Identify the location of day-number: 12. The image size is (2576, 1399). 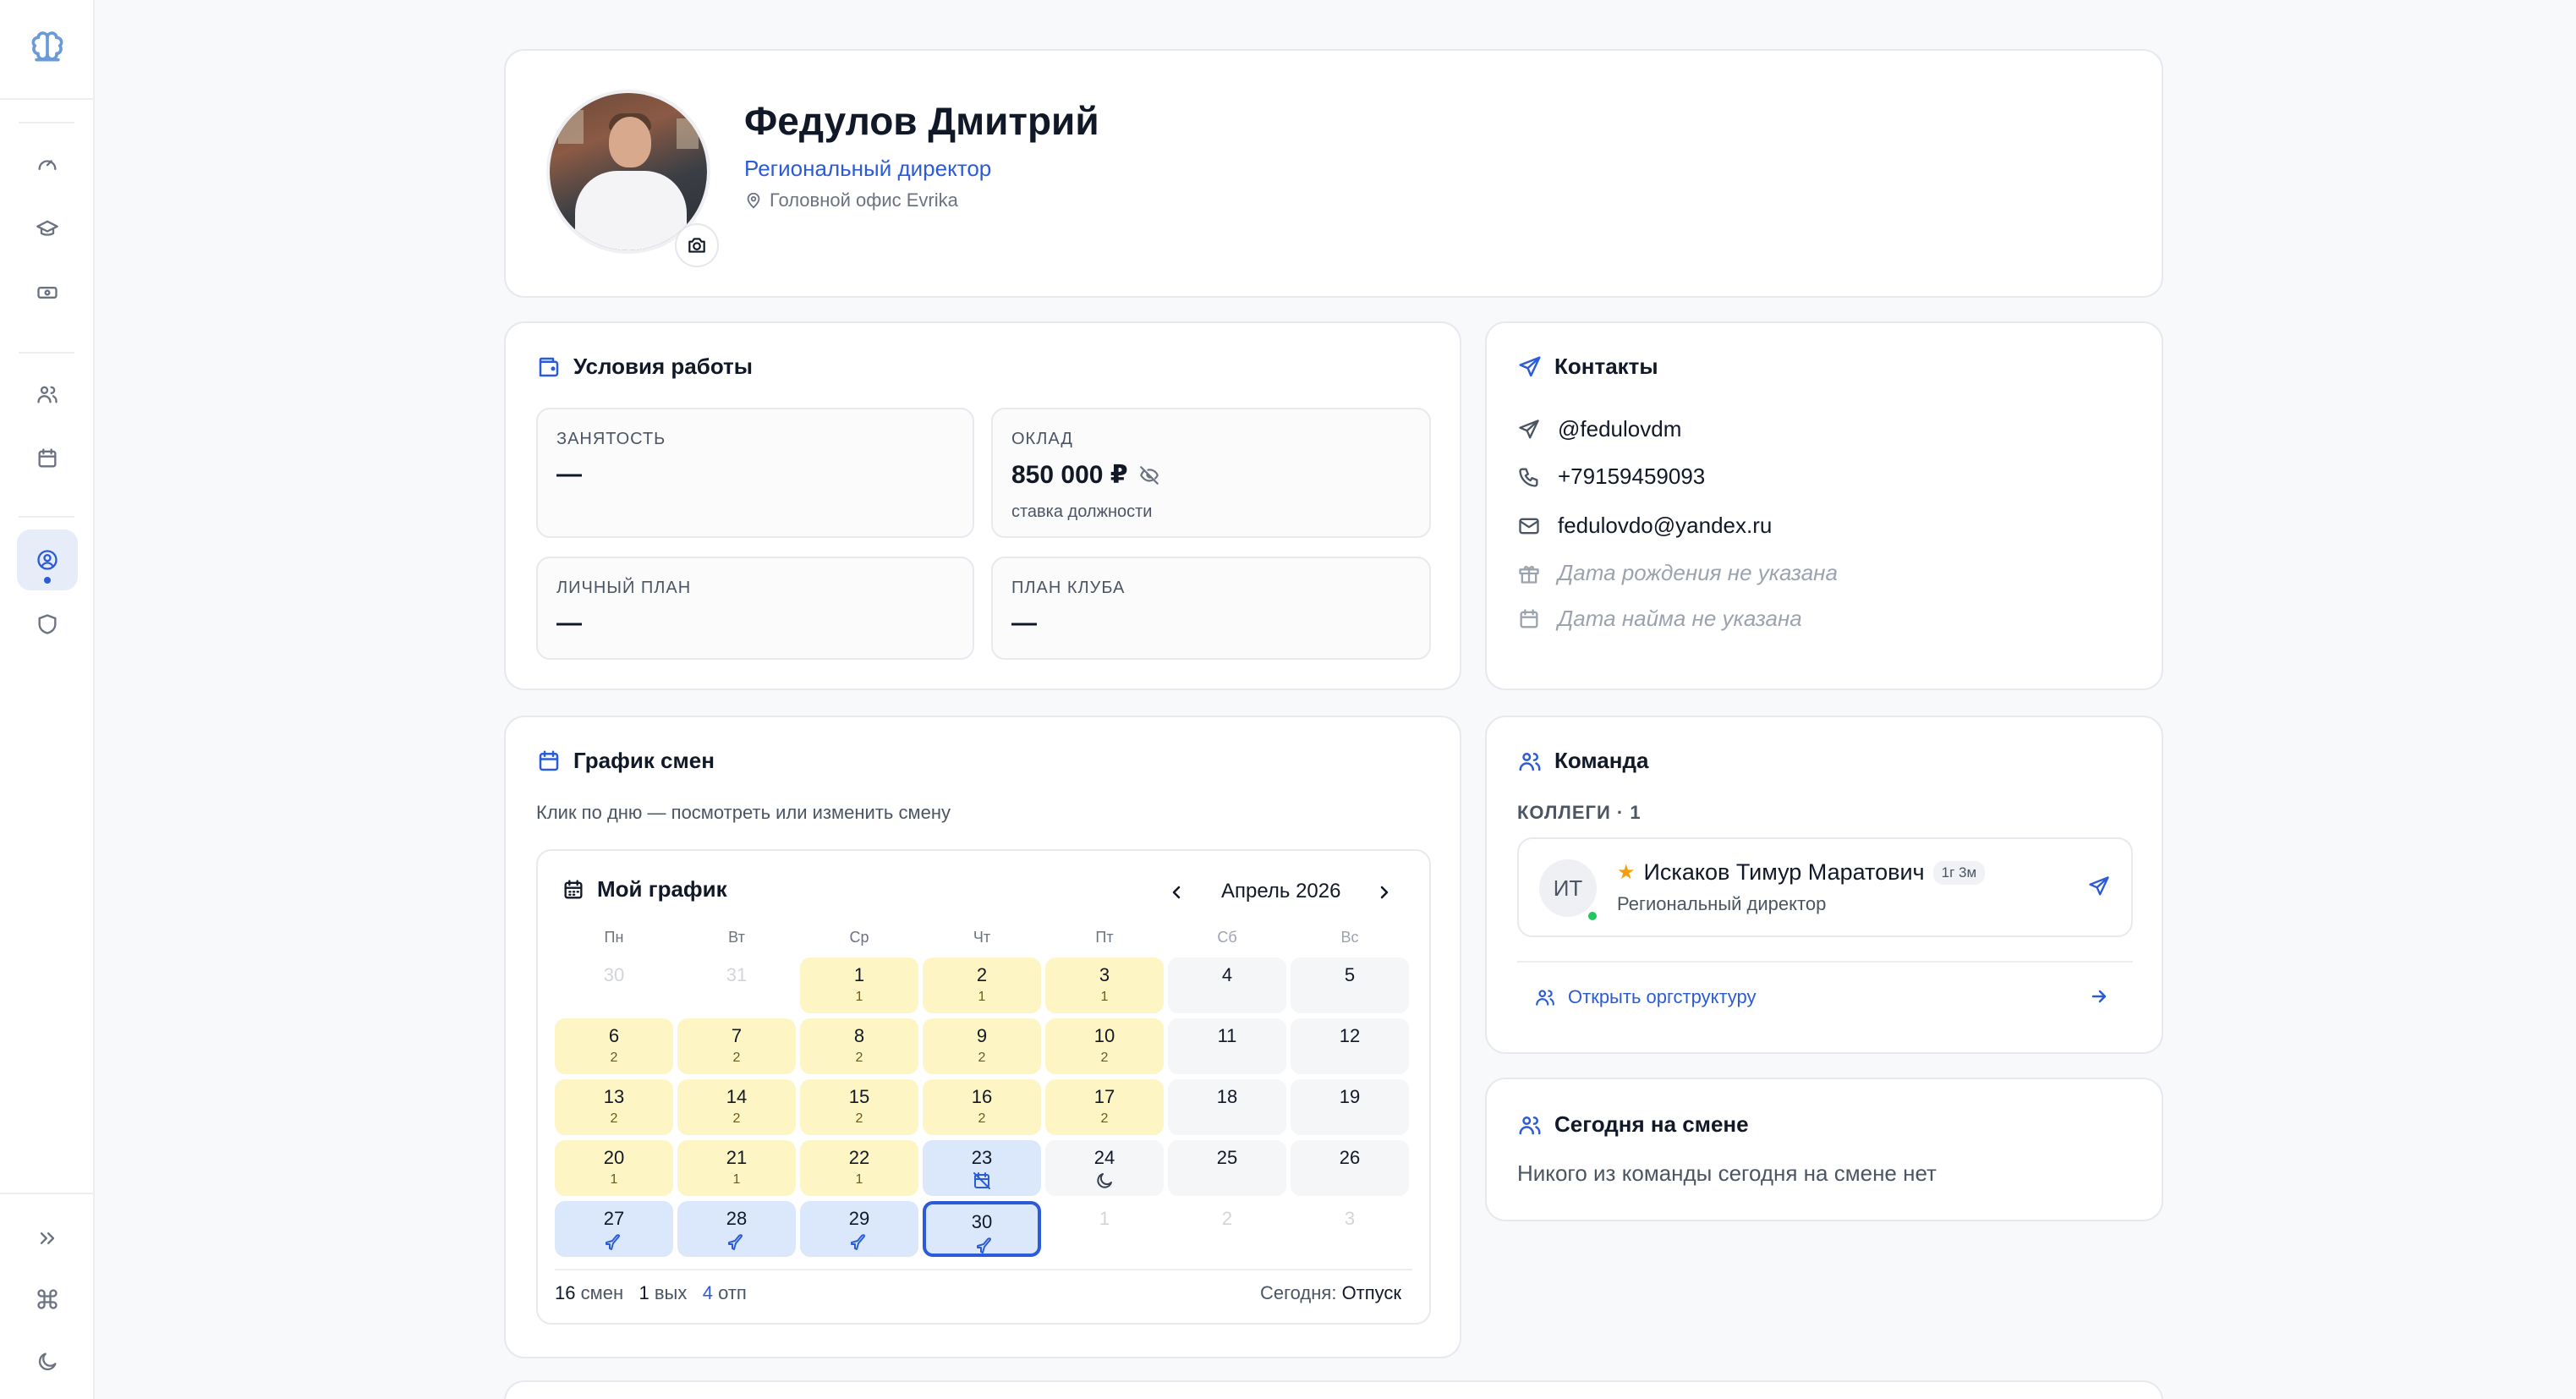
(1350, 1035).